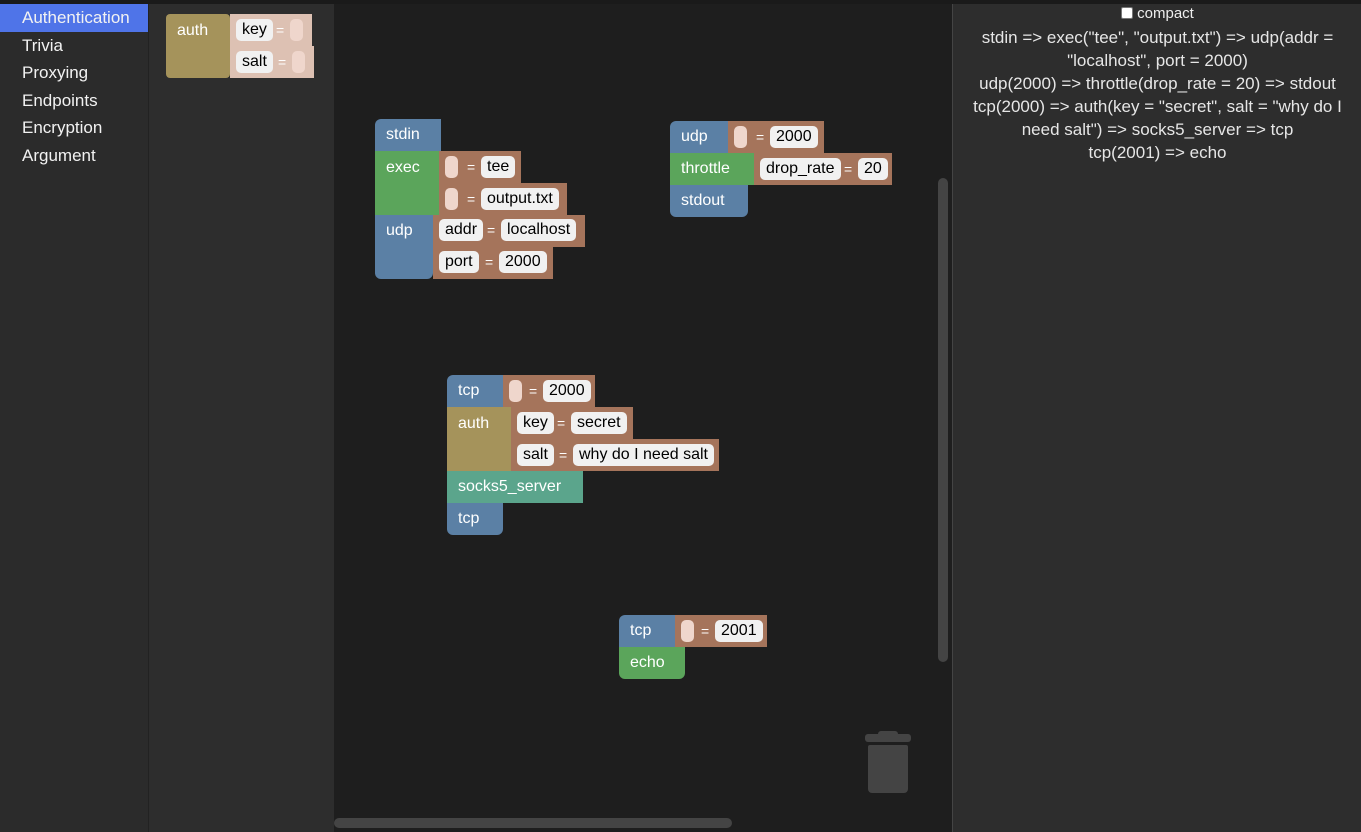  What do you see at coordinates (74, 156) in the screenshot?
I see `category-argument: Argument` at bounding box center [74, 156].